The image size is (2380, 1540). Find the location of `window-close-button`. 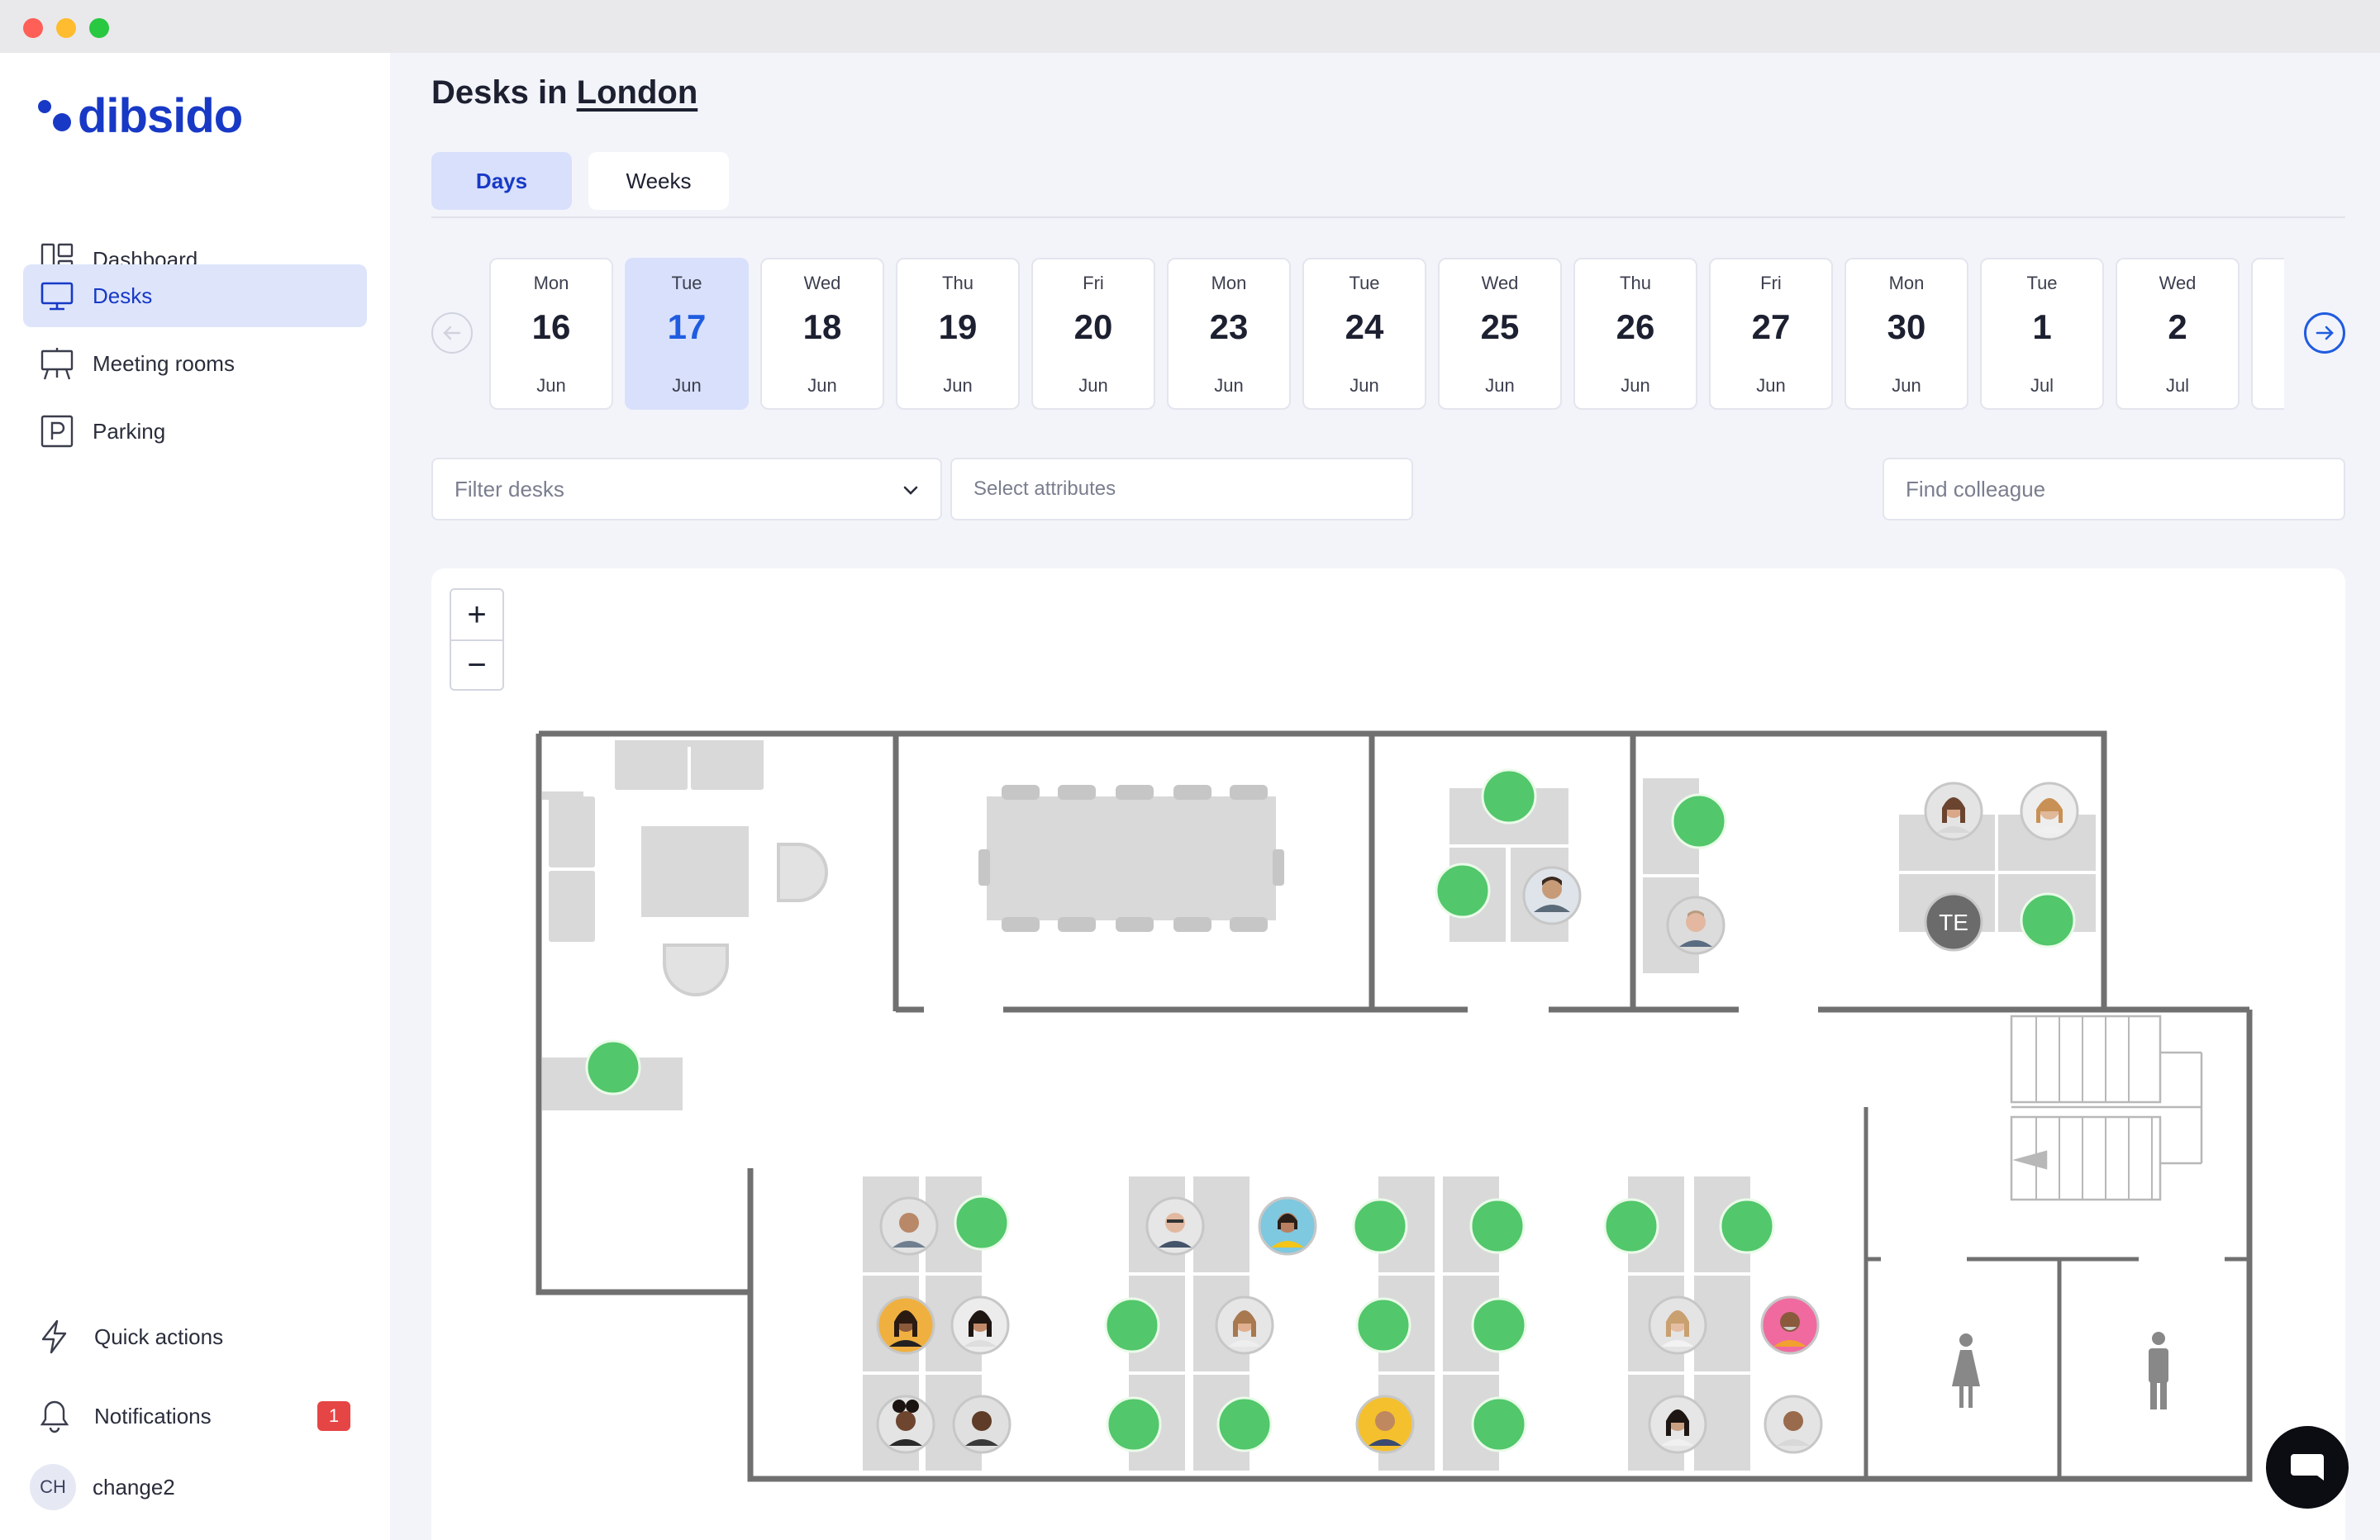

window-close-button is located at coordinates (33, 28).